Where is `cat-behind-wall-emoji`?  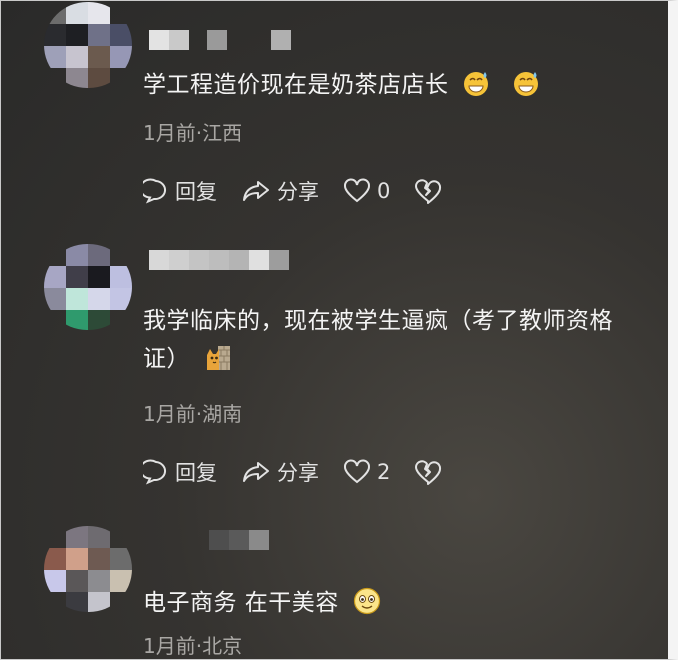 cat-behind-wall-emoji is located at coordinates (218, 358).